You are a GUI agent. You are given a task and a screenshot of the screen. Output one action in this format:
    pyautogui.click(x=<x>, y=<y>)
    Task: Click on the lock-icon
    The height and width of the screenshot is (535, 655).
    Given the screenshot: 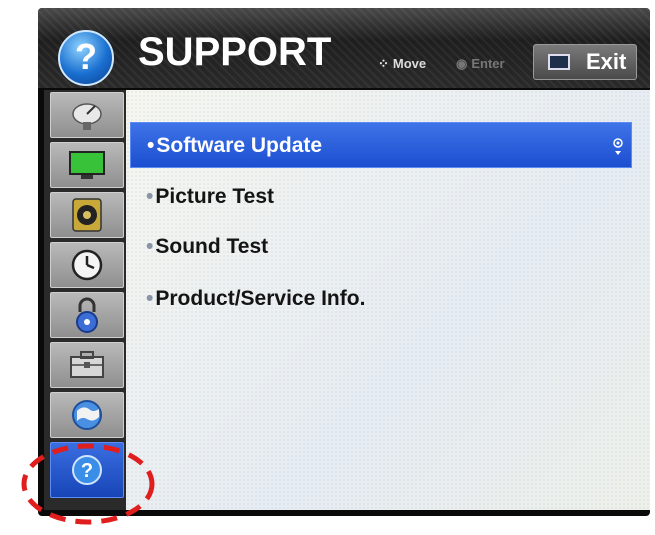 What is the action you would take?
    pyautogui.click(x=87, y=315)
    